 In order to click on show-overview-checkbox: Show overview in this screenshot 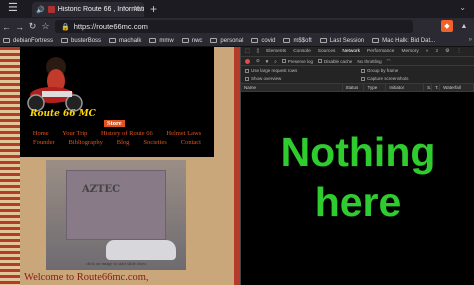, I will do `click(263, 78)`.